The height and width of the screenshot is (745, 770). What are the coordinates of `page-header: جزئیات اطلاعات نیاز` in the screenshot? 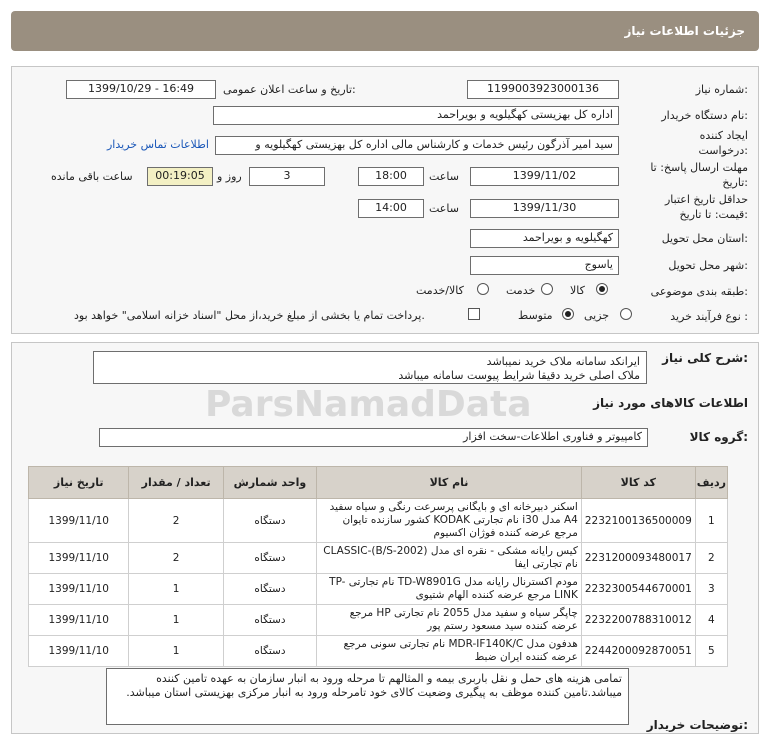 It's located at (385, 31).